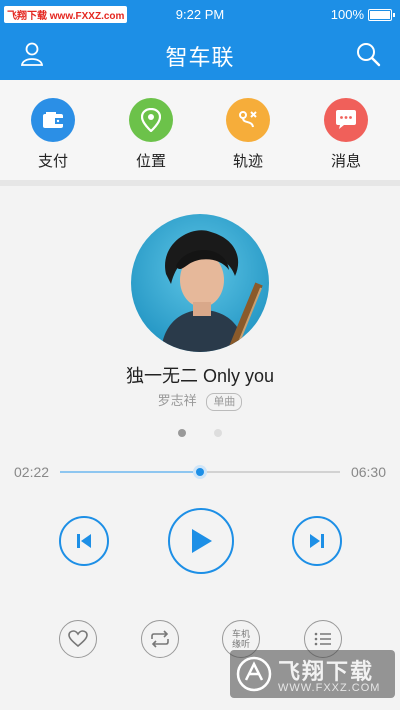  What do you see at coordinates (32, 472) in the screenshot?
I see `current-time: 02:22` at bounding box center [32, 472].